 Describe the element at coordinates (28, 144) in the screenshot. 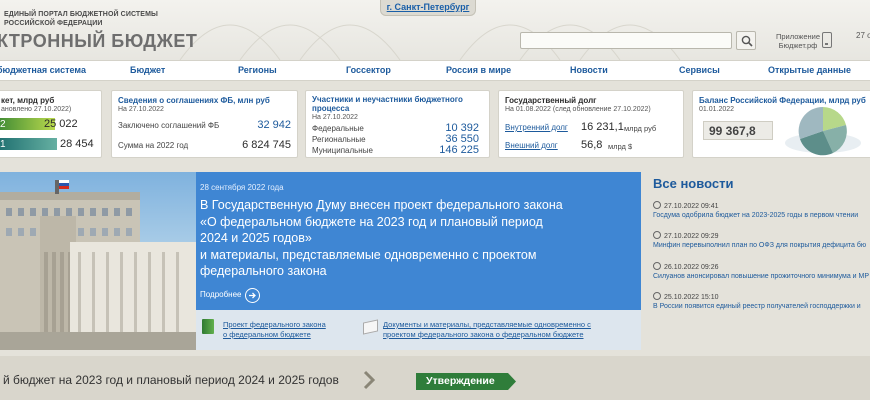

I see `budget-expense-bar` at that location.